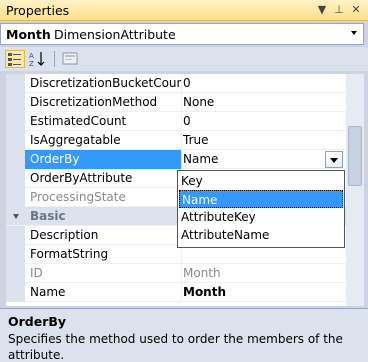 This screenshot has width=368, height=362. Describe the element at coordinates (261, 235) in the screenshot. I see `dropdown-option: AttributeName` at that location.